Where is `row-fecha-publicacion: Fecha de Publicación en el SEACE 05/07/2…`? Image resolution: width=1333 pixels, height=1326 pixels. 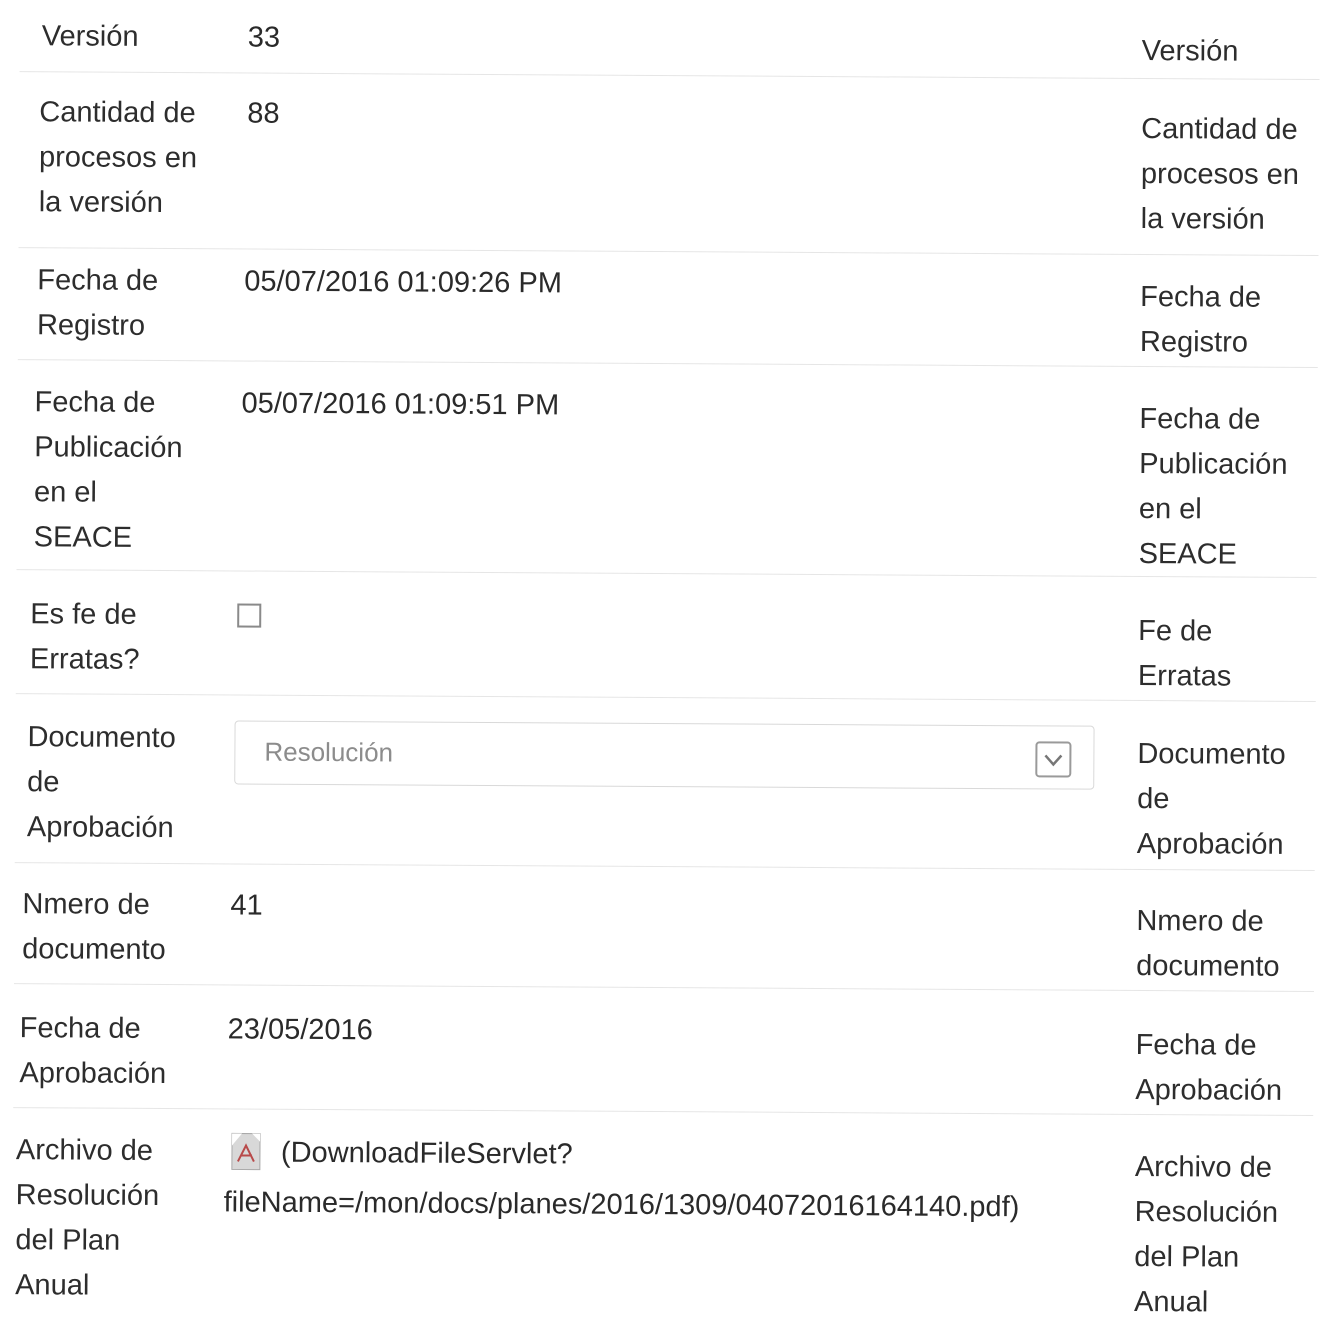
row-fecha-publicacion: Fecha de Publicación en el SEACE 05/07/2… is located at coordinates (667, 478).